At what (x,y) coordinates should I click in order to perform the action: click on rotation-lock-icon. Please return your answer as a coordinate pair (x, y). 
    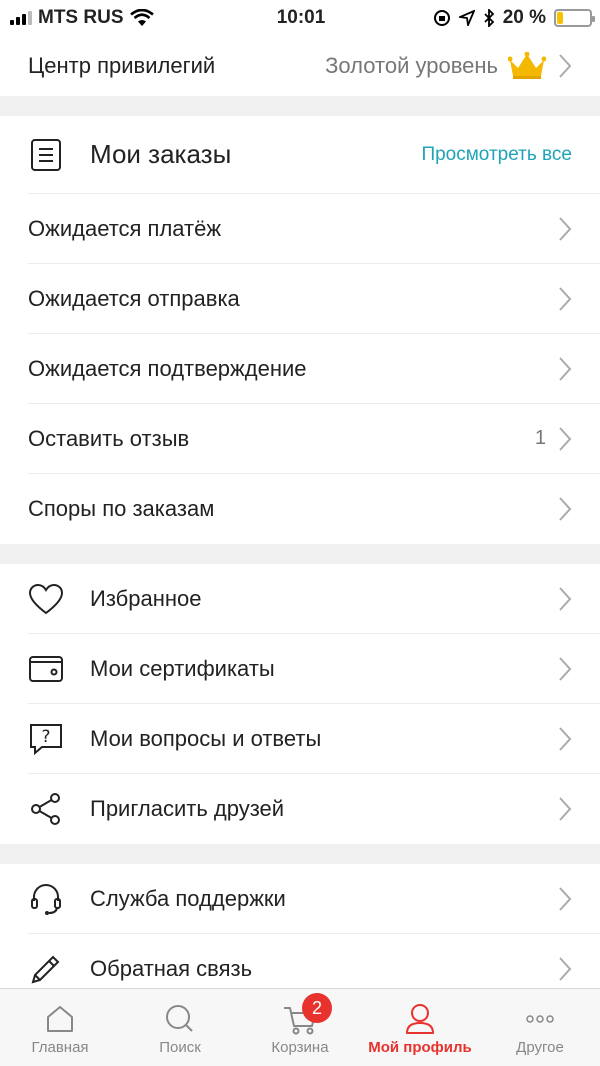
    Looking at the image, I should click on (441, 18).